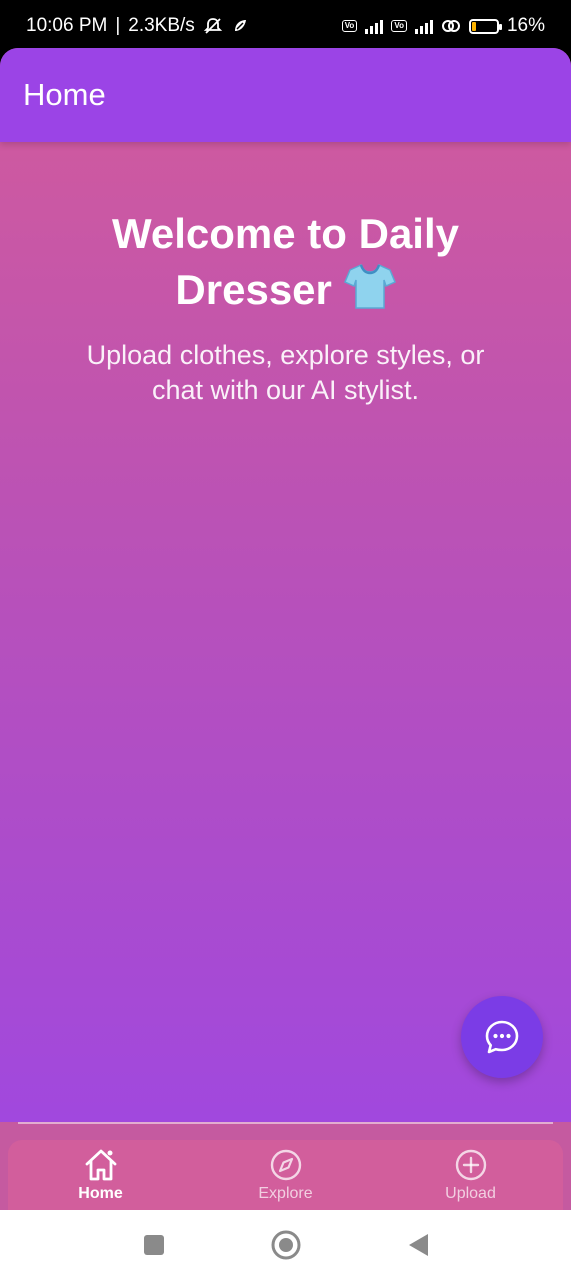 The width and height of the screenshot is (571, 1280). Describe the element at coordinates (418, 1245) in the screenshot. I see `back-triangle-icon` at that location.